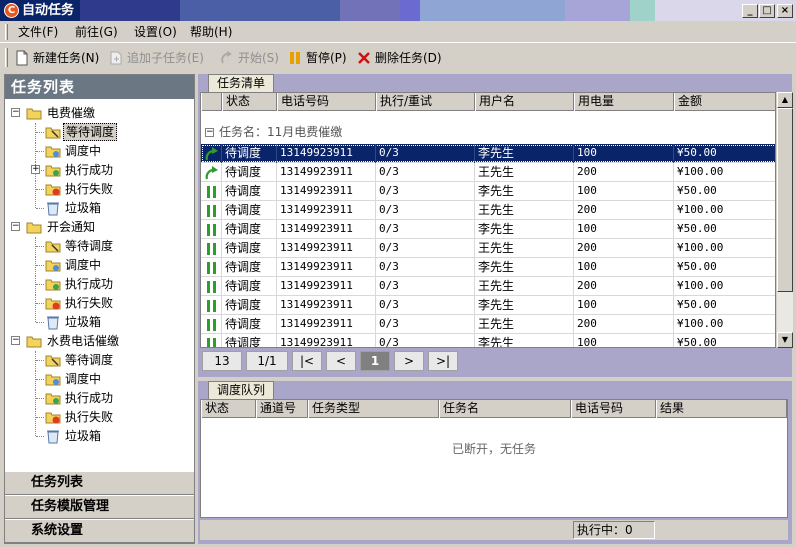 The height and width of the screenshot is (547, 796). Describe the element at coordinates (399, 58) in the screenshot. I see `delete-task-button: 删除任务(D)` at that location.